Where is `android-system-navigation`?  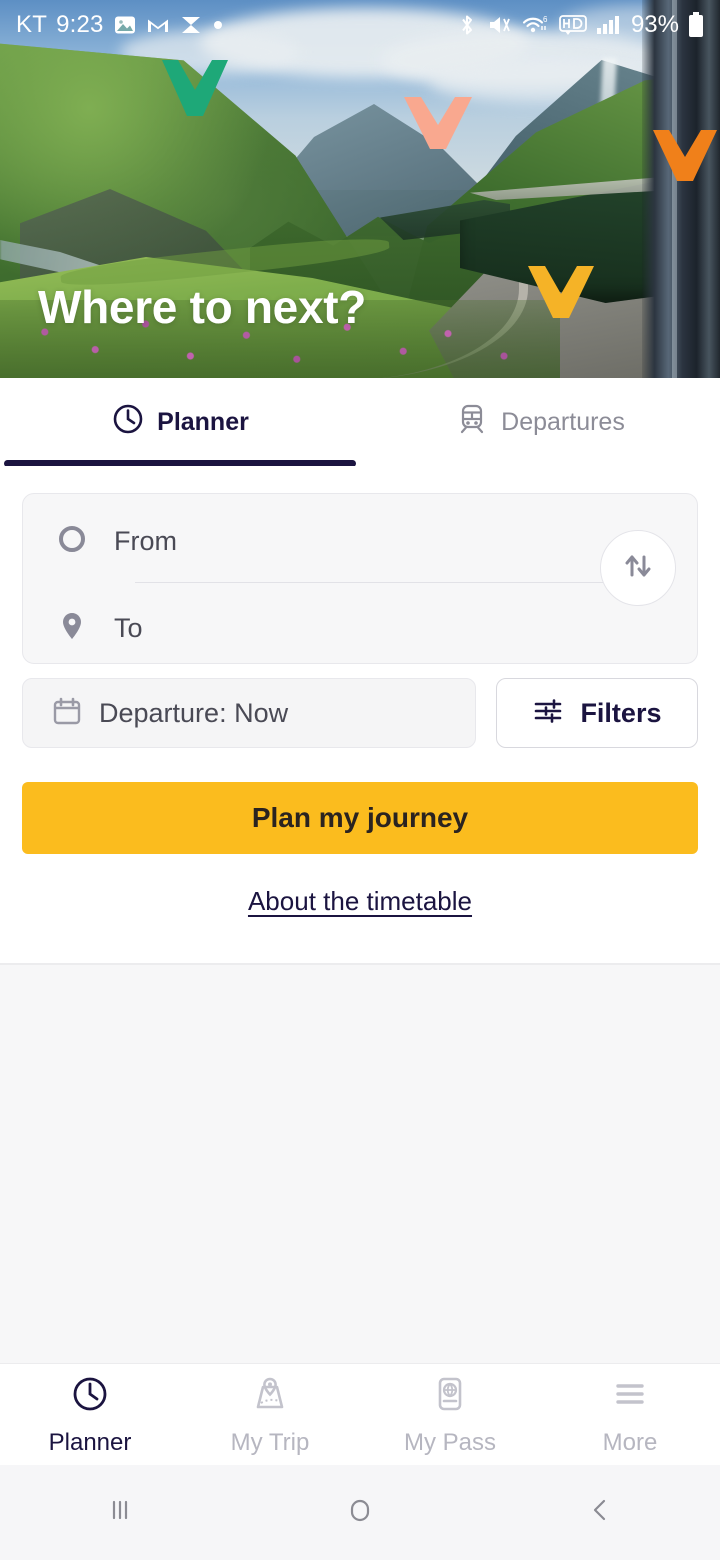 android-system-navigation is located at coordinates (360, 1512).